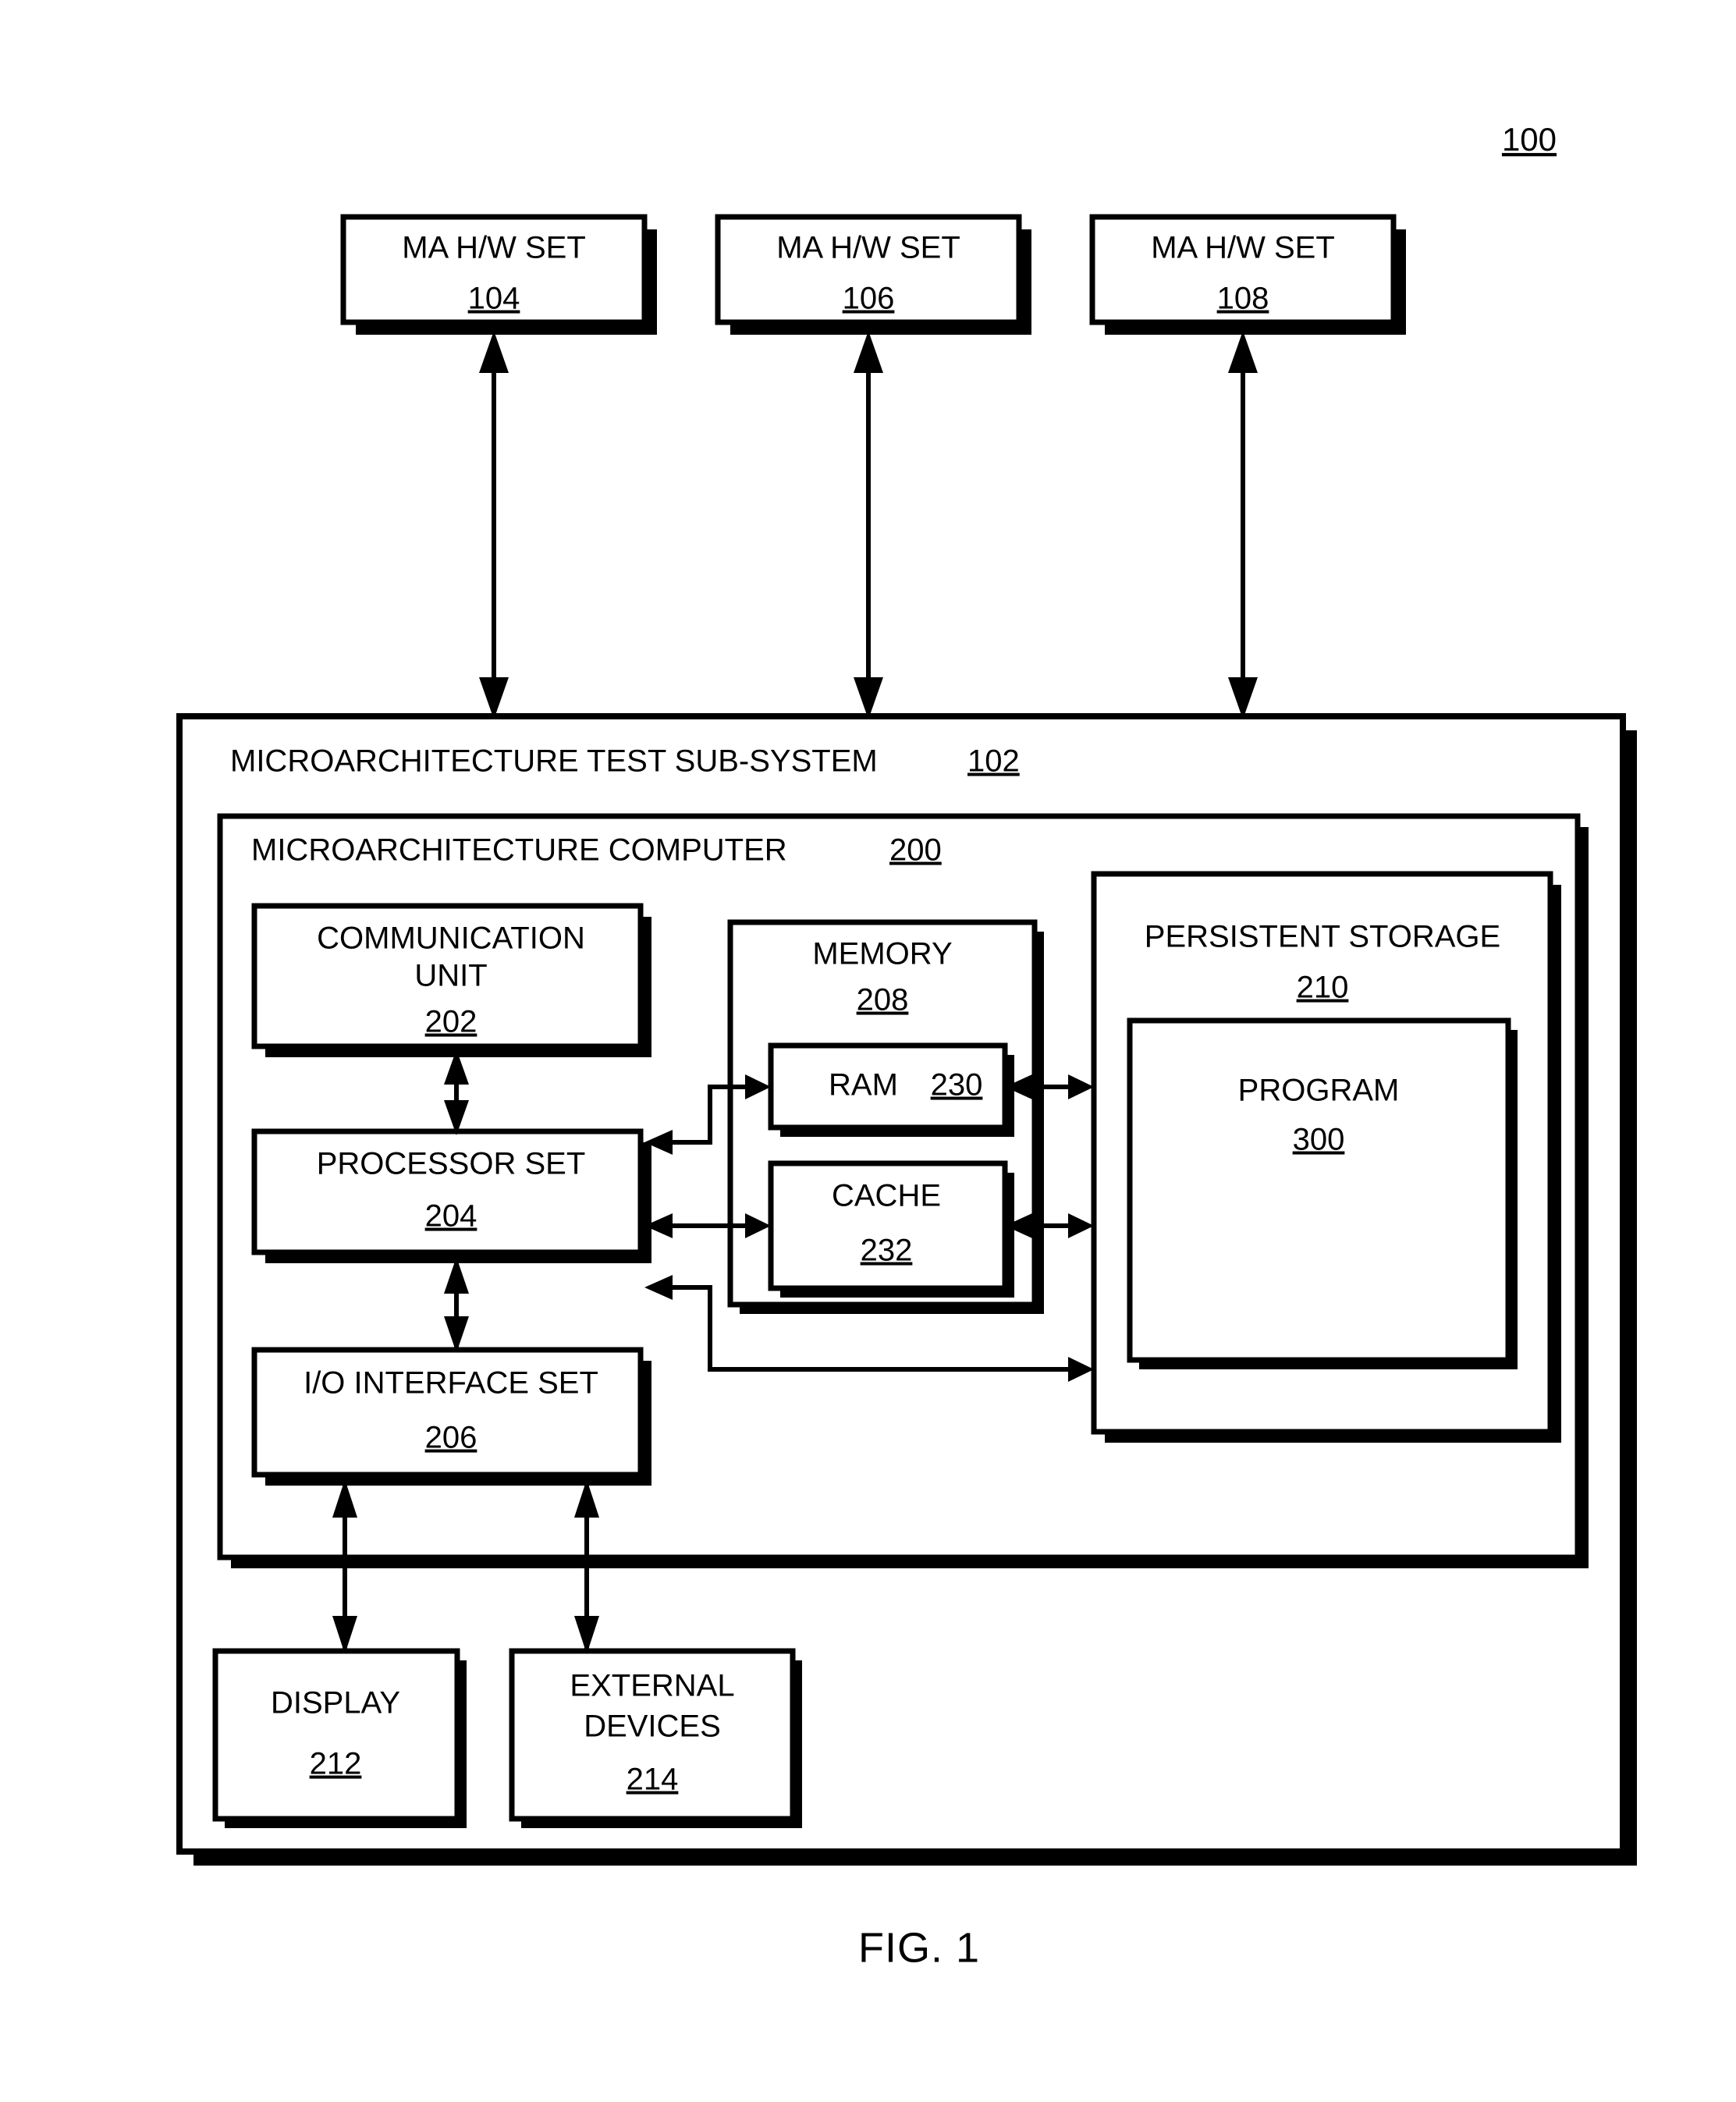 The image size is (1736, 2102). I want to click on external-devices-label-line1: EXTERNAL, so click(652, 1686).